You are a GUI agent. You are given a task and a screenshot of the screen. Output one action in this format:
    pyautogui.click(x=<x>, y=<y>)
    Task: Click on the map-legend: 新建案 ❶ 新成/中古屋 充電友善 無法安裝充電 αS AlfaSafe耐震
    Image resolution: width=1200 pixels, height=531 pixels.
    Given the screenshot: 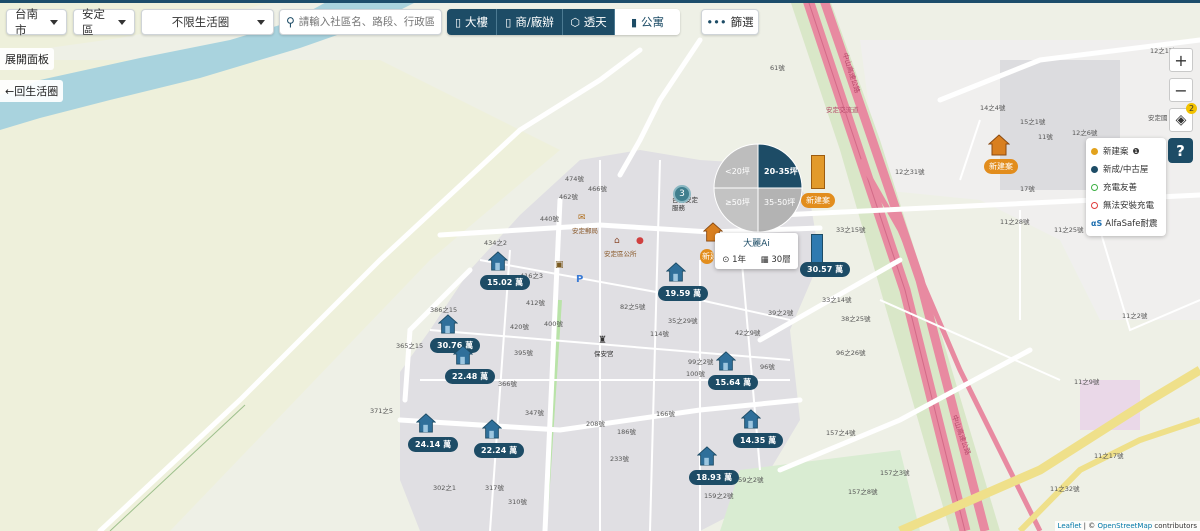 What is the action you would take?
    pyautogui.click(x=1126, y=187)
    